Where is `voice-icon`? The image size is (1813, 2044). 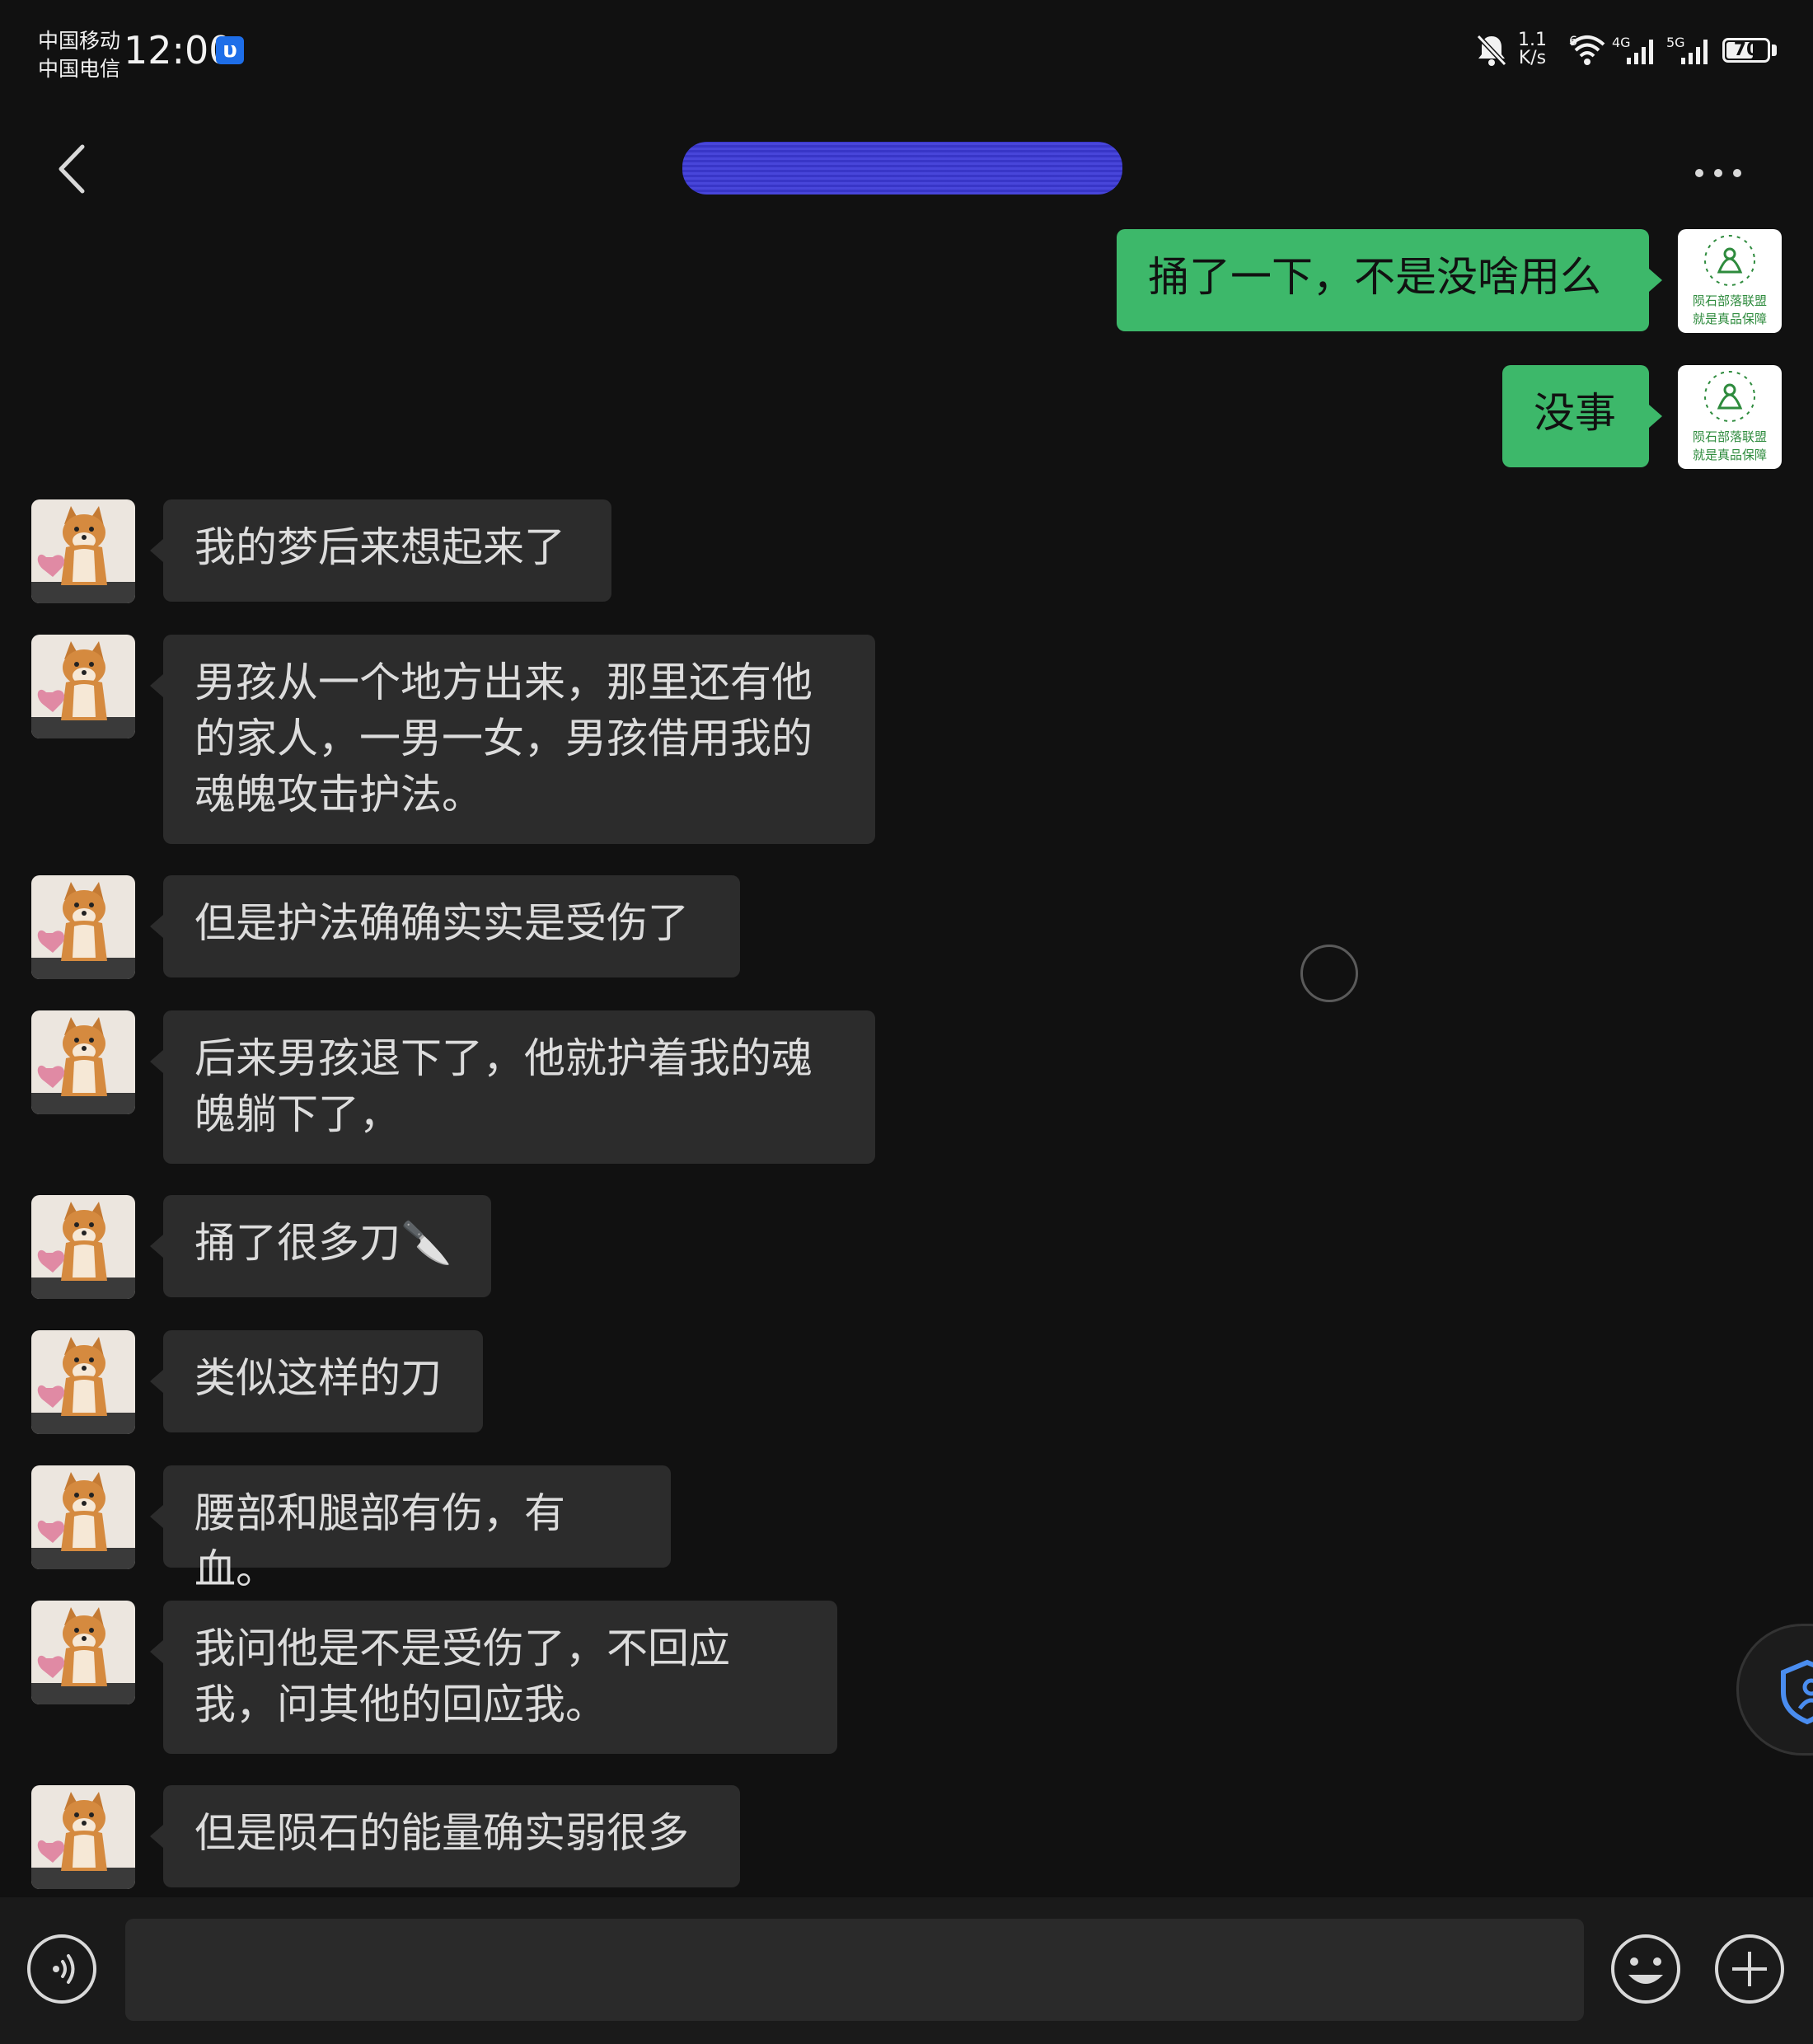 voice-icon is located at coordinates (62, 1969).